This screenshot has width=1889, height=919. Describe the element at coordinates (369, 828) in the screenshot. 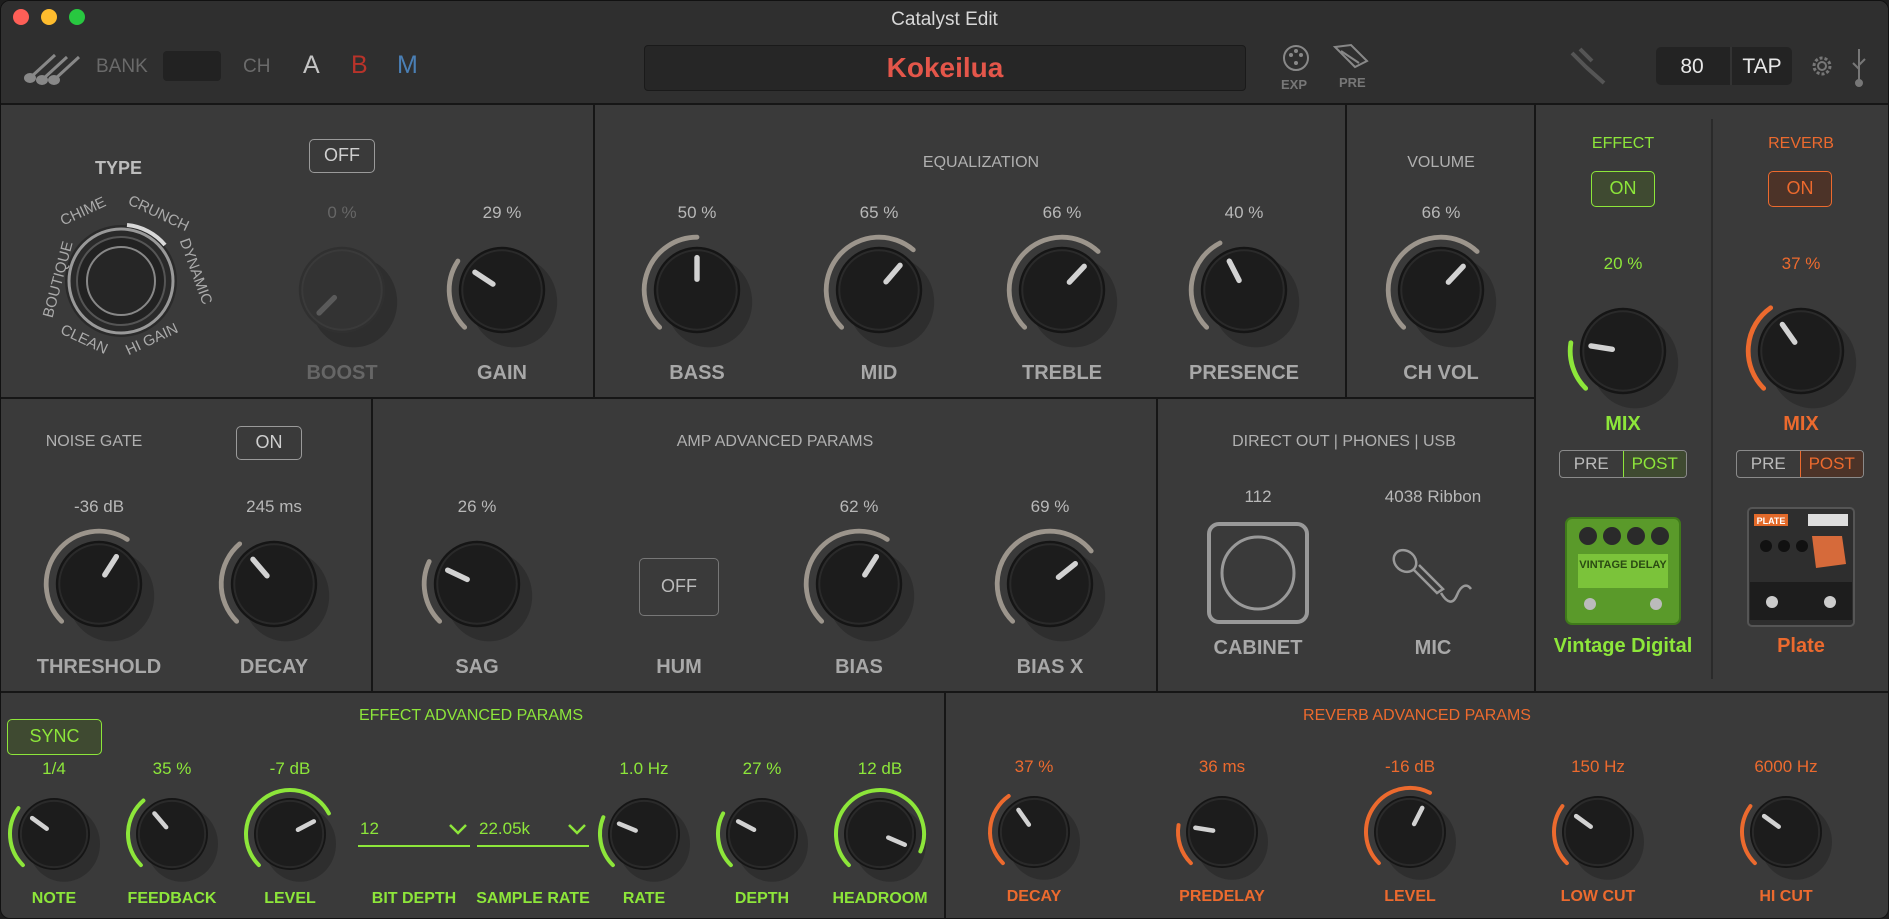

I see `bit-depth-value: 12` at that location.